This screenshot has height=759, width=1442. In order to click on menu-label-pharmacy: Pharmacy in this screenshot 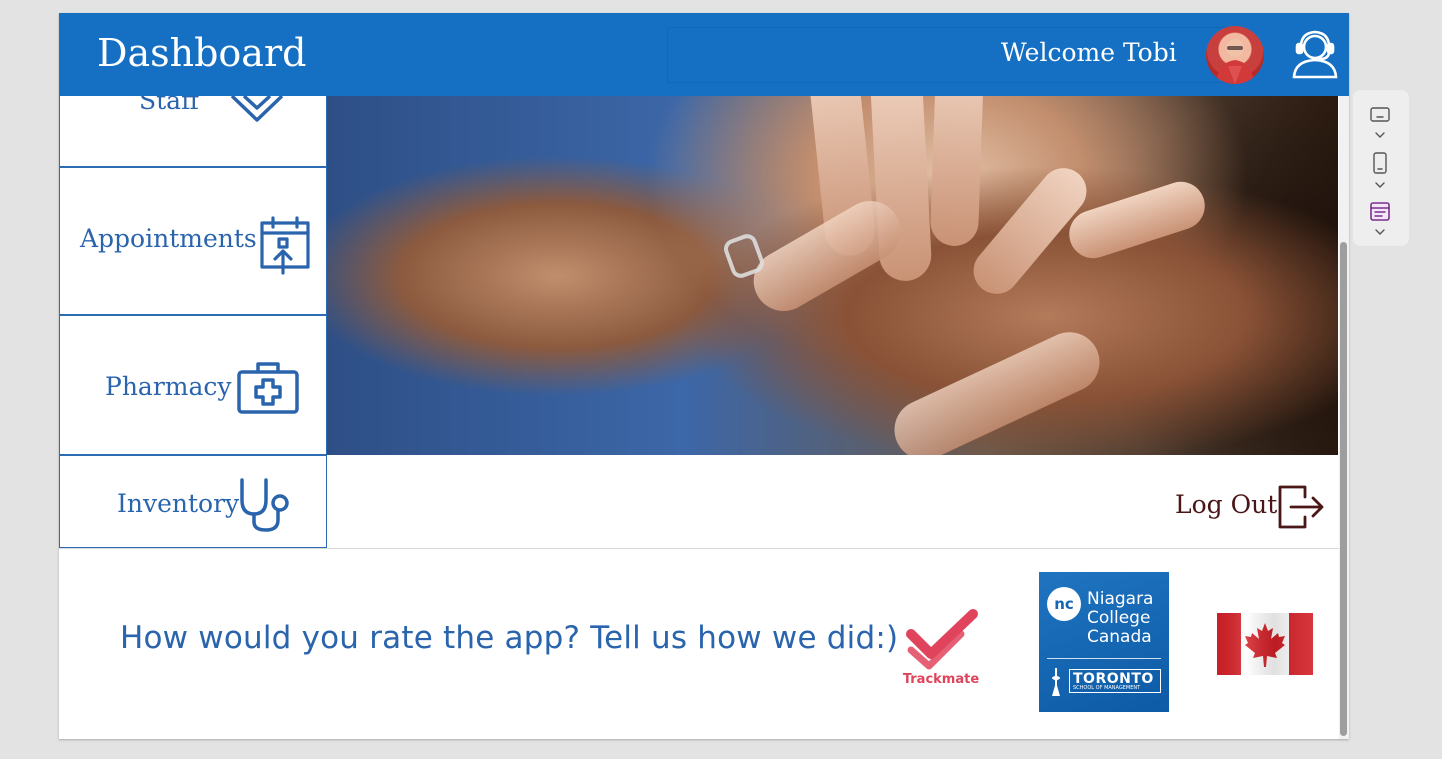, I will do `click(168, 386)`.